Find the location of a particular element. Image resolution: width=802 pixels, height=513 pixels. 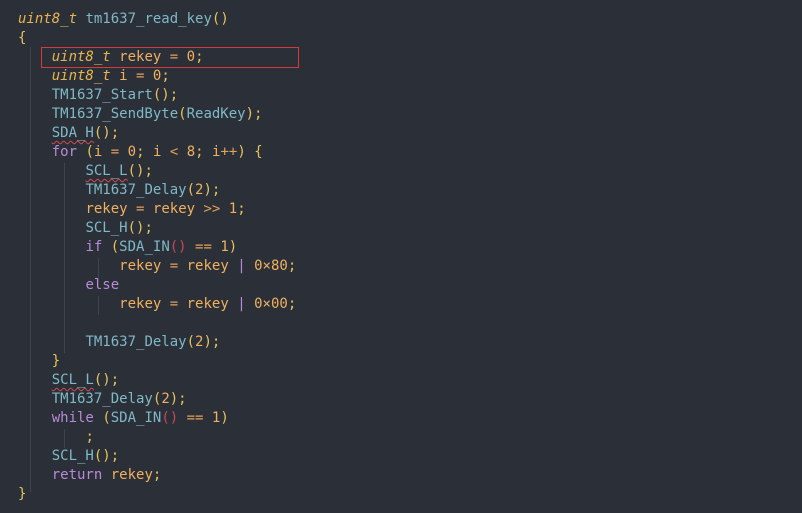

code-line: else is located at coordinates (68, 285).